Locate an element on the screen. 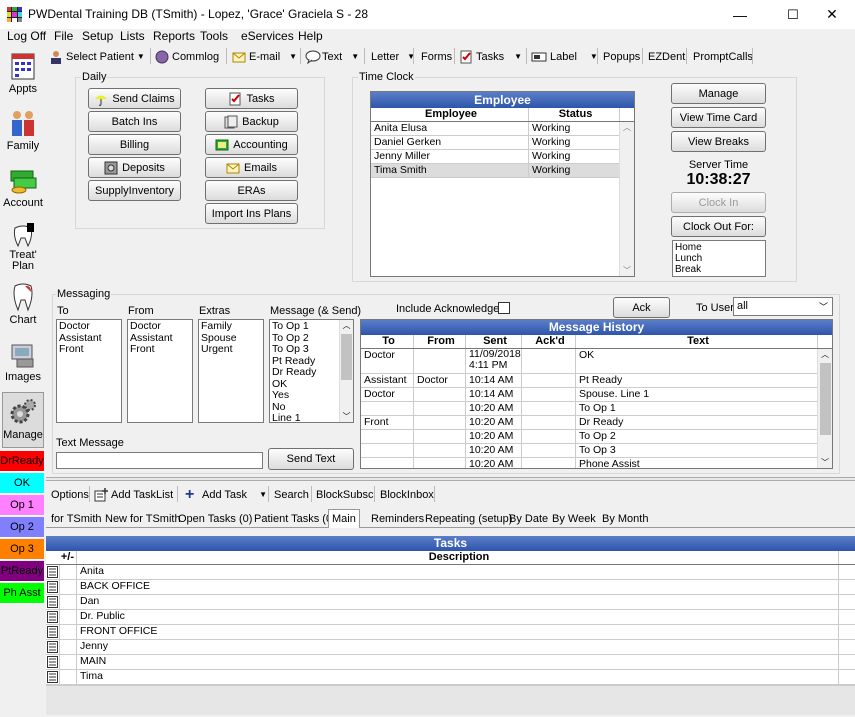 This screenshot has height=717, width=855. clock-out-option: Break is located at coordinates (719, 269).